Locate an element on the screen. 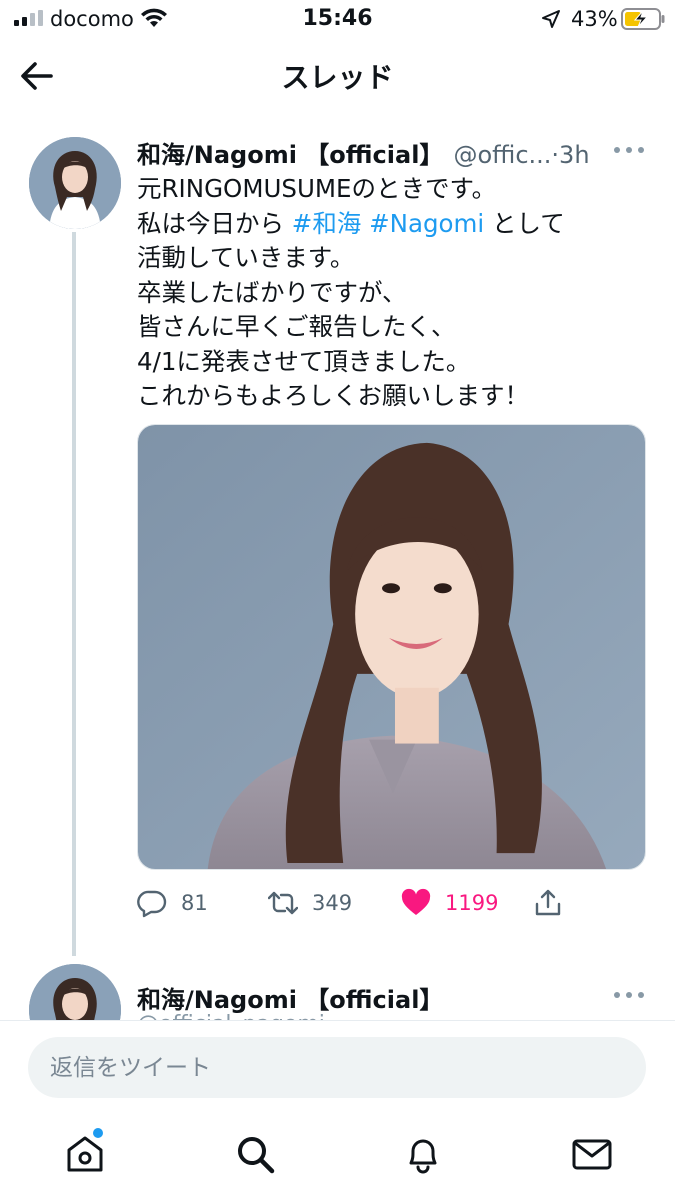 Image resolution: width=675 pixels, height=1200 pixels. tweet-text-segment: として is located at coordinates (524, 223).